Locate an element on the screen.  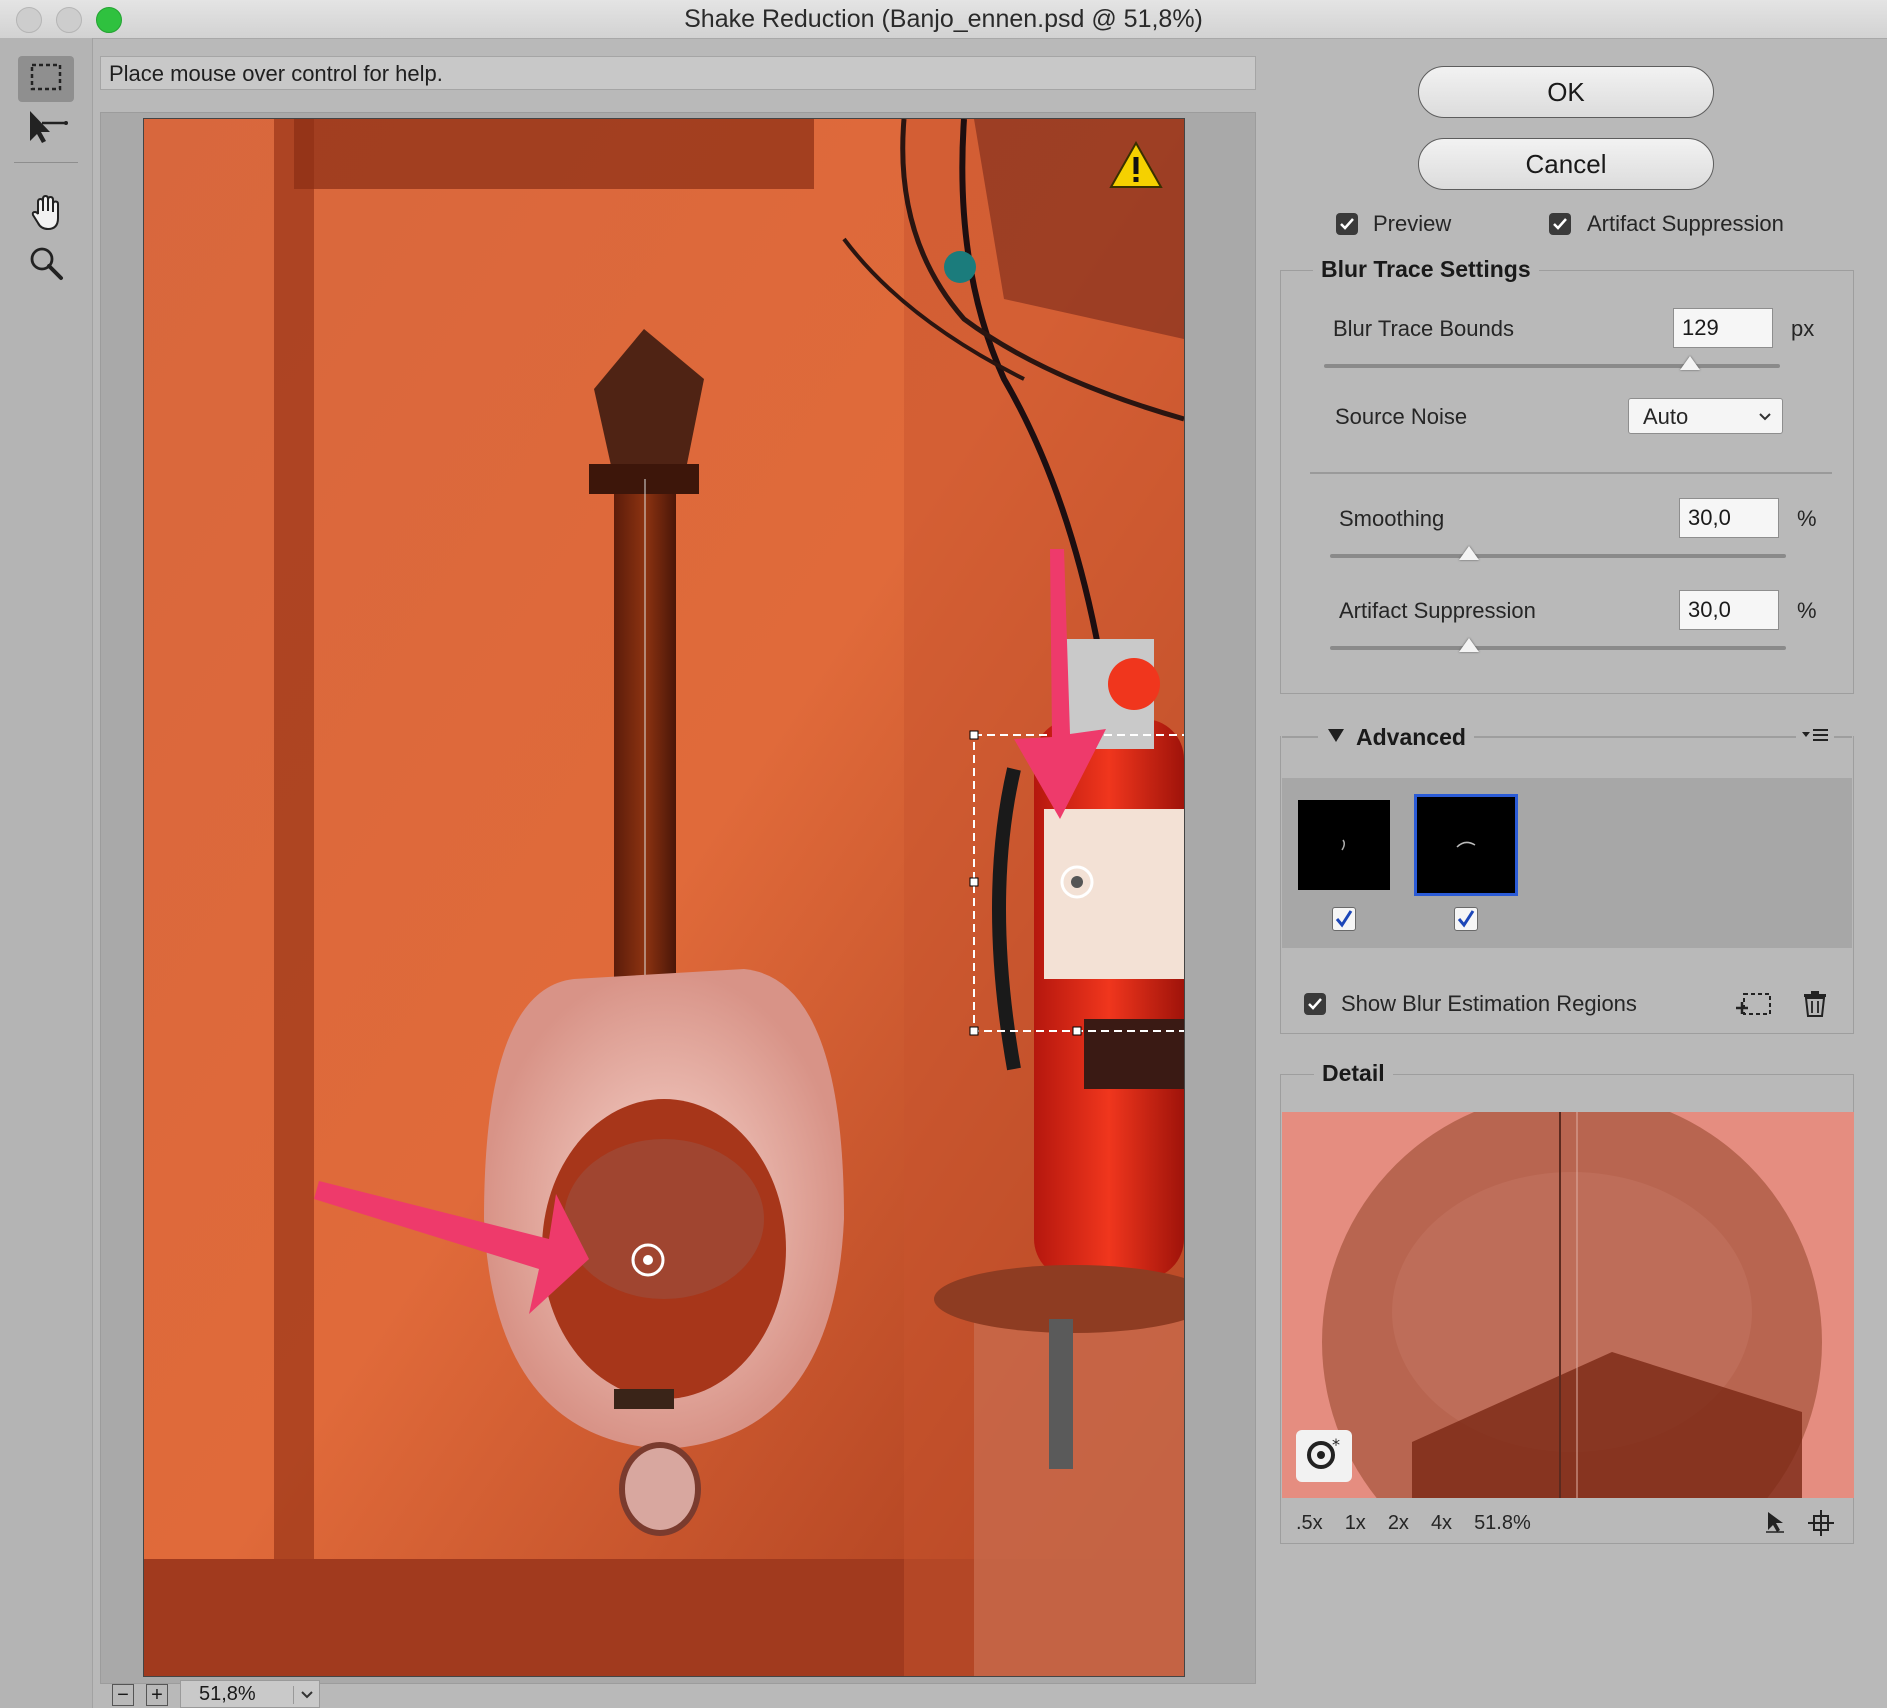
preview-label: Preview is located at coordinates (1412, 223).